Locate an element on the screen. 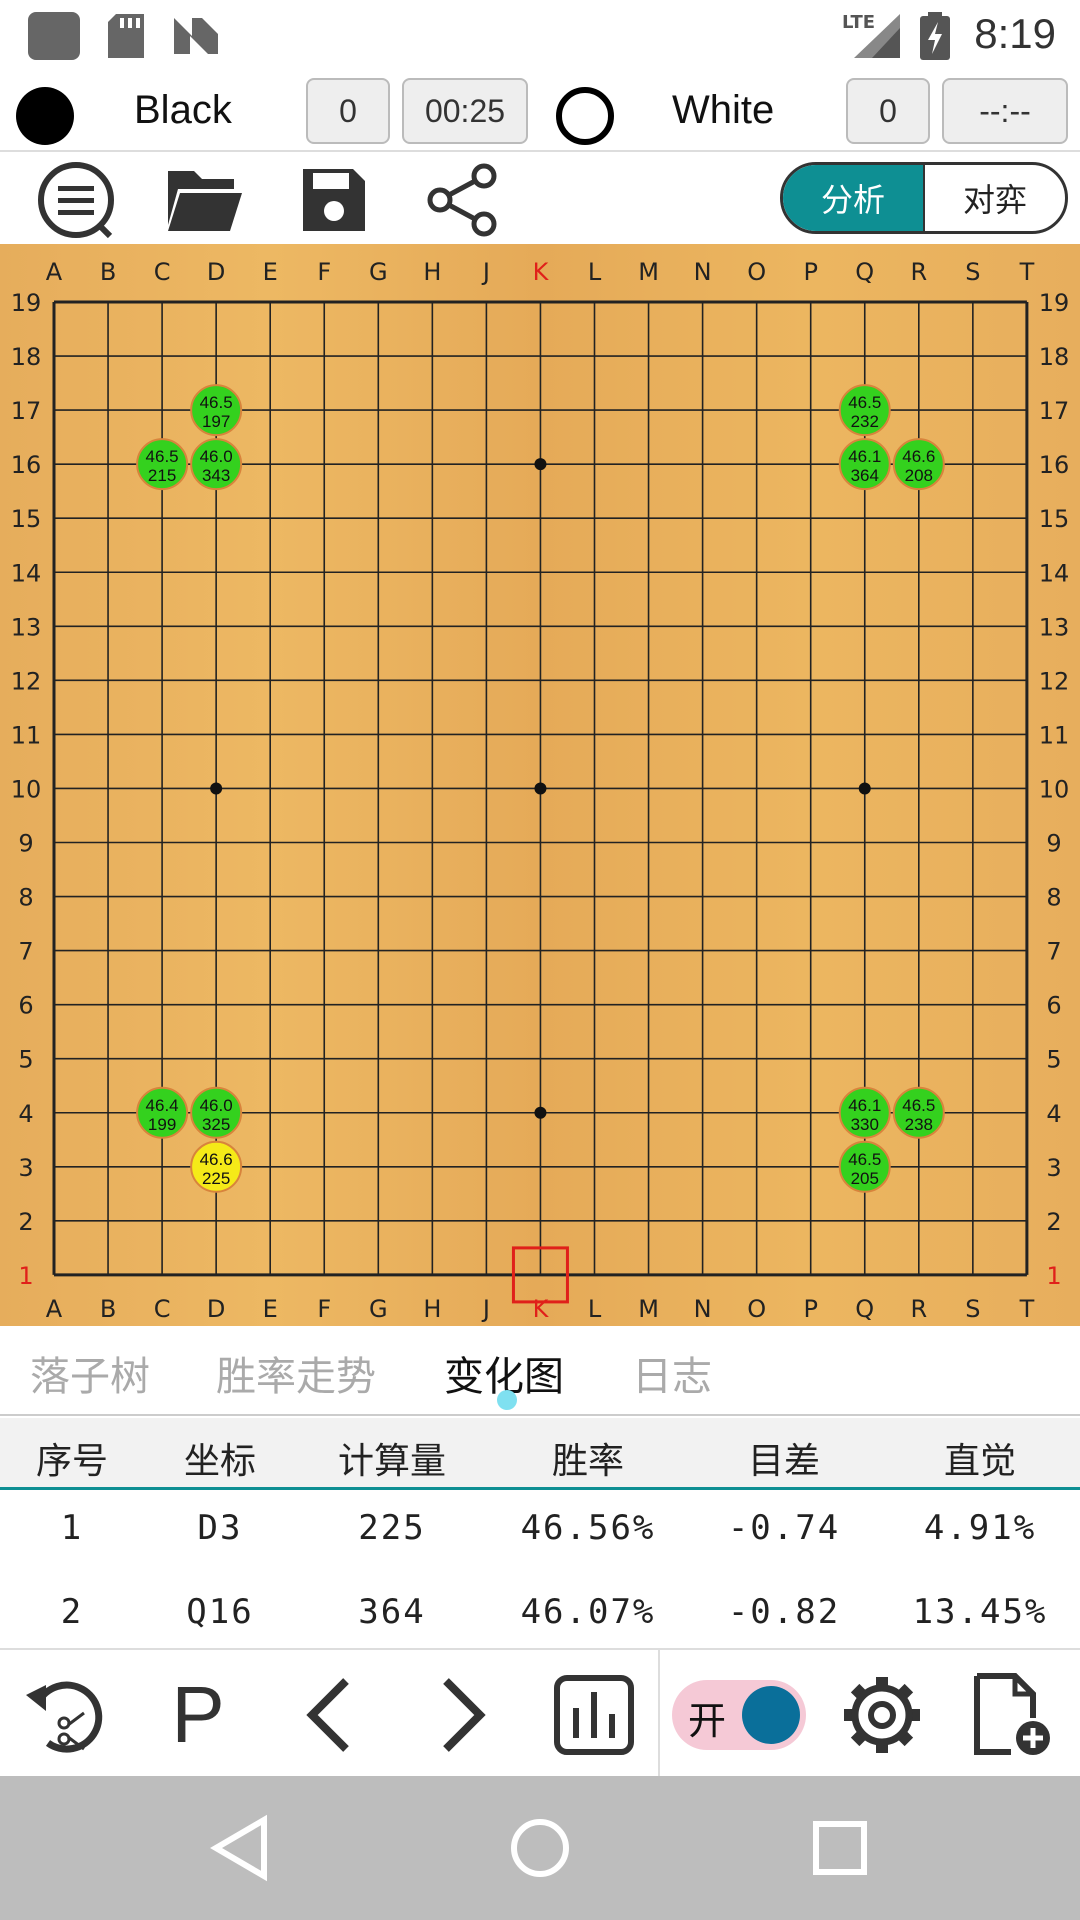  row-label: 16 is located at coordinates (1054, 465).